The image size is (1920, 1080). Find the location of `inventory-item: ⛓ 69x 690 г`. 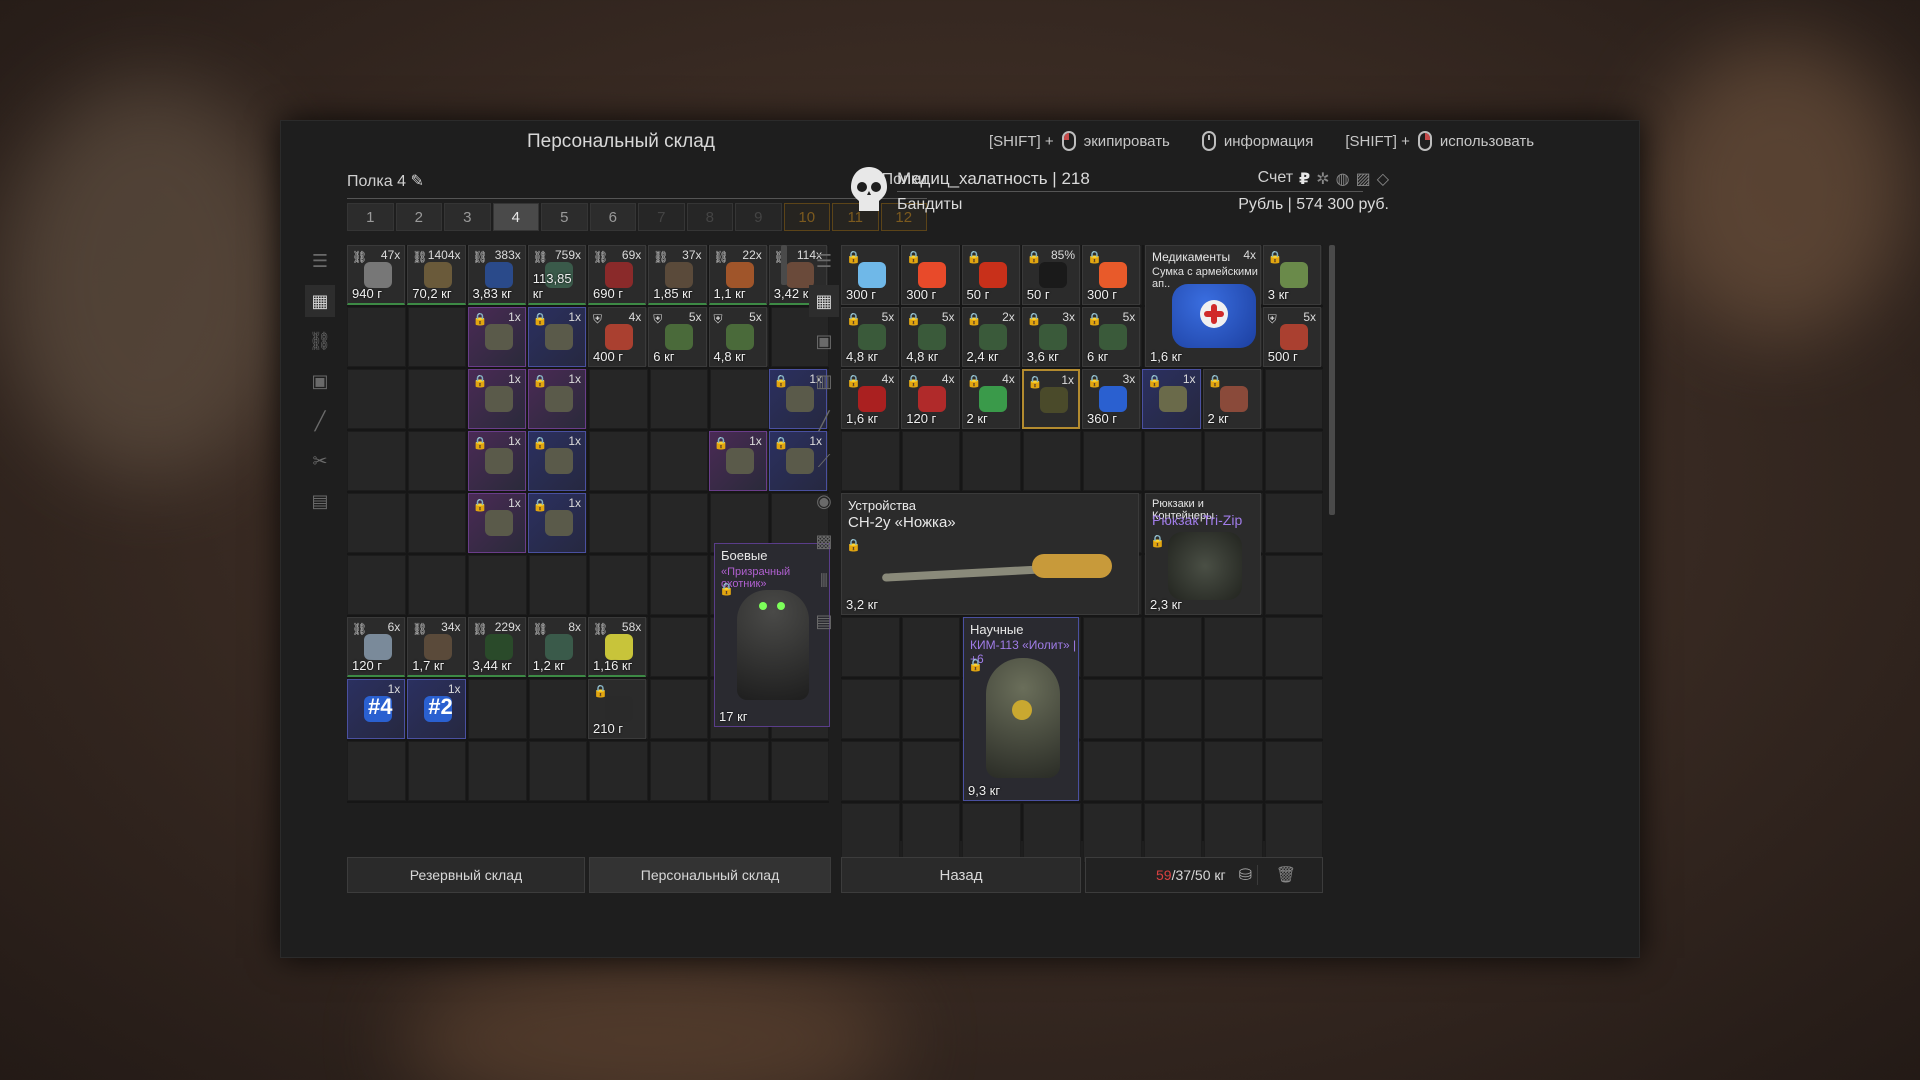

inventory-item: ⛓ 69x 690 г is located at coordinates (617, 275).